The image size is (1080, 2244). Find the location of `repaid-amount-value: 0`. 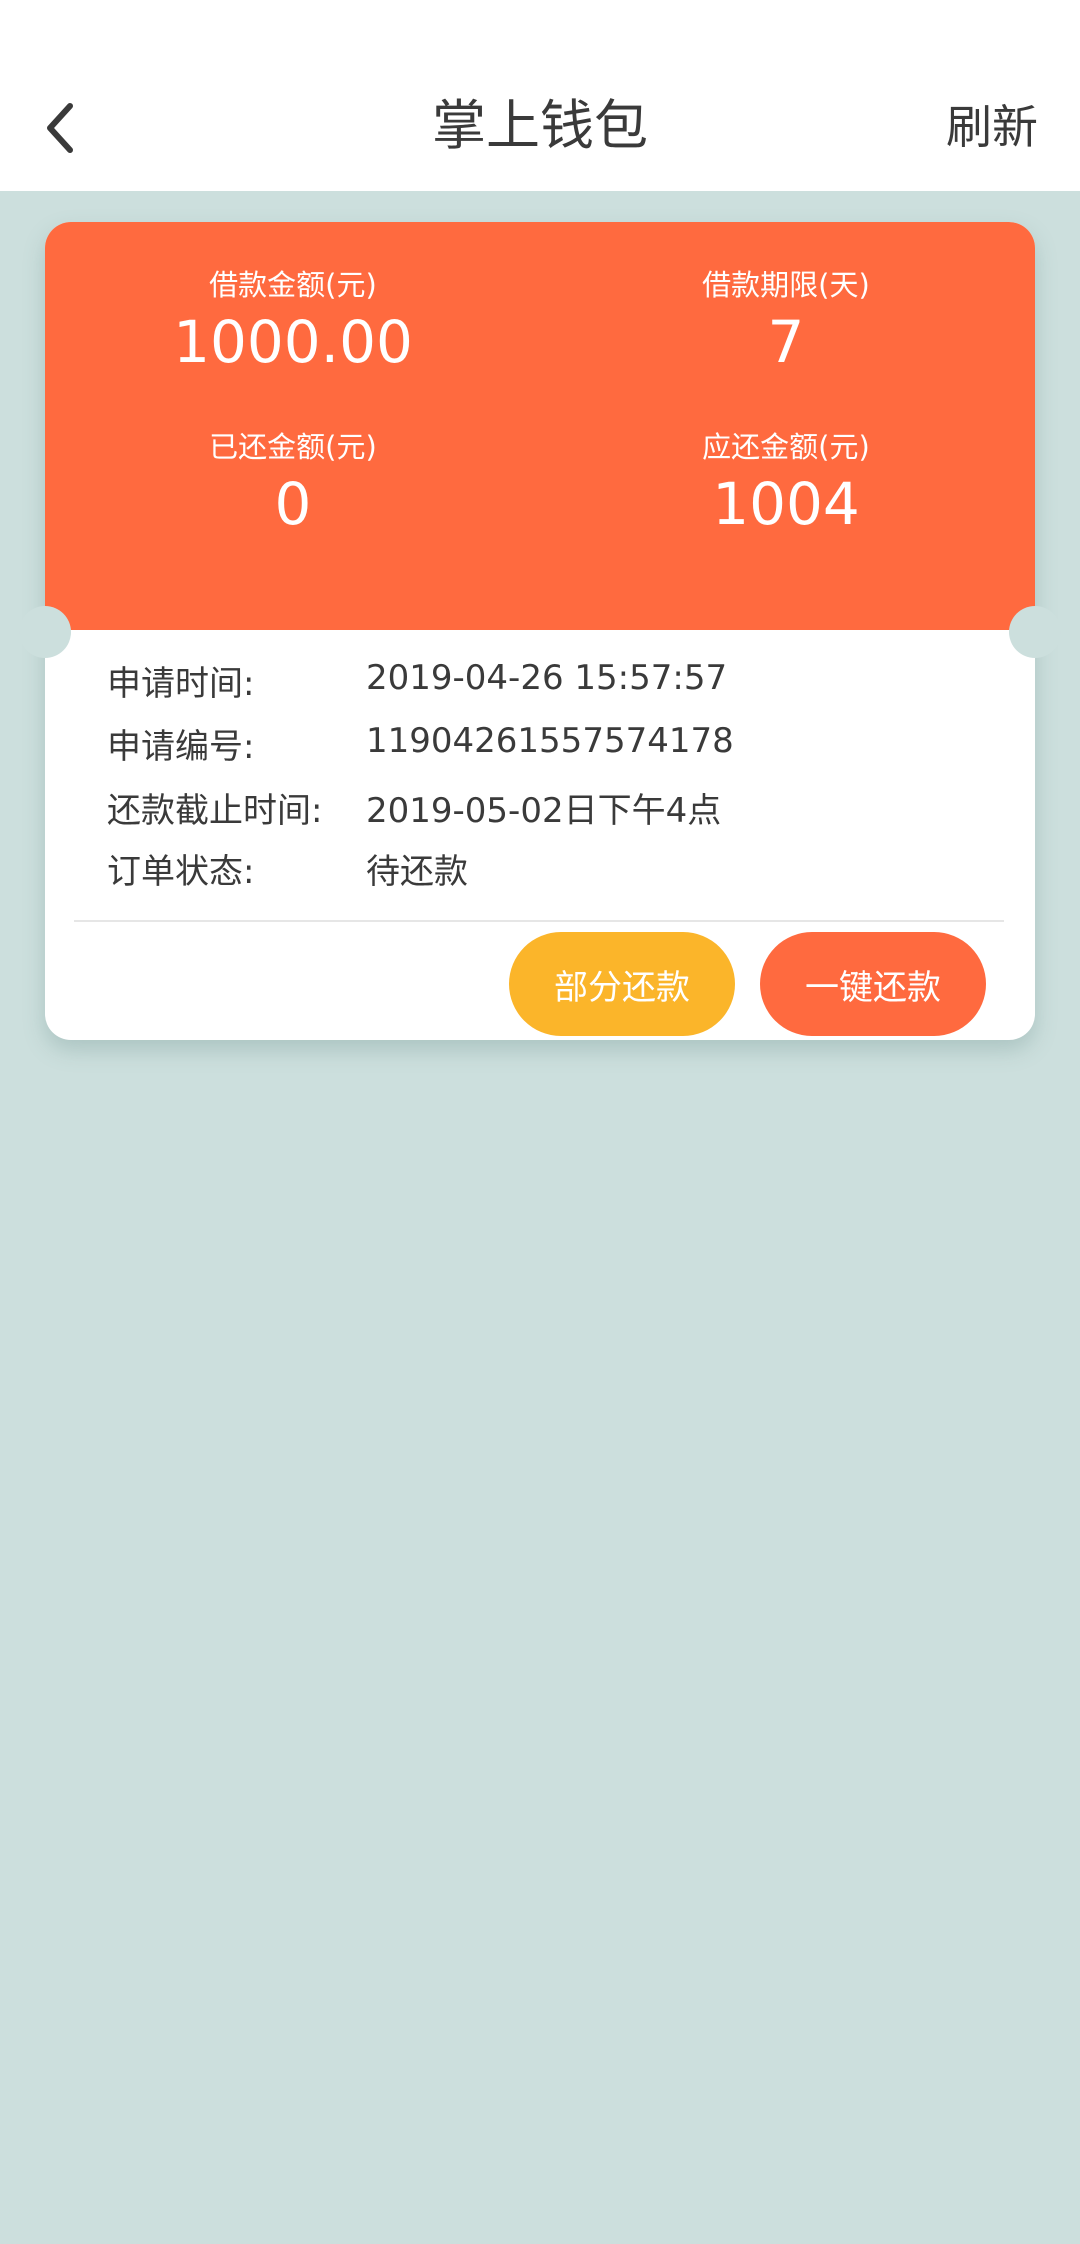

repaid-amount-value: 0 is located at coordinates (293, 504).